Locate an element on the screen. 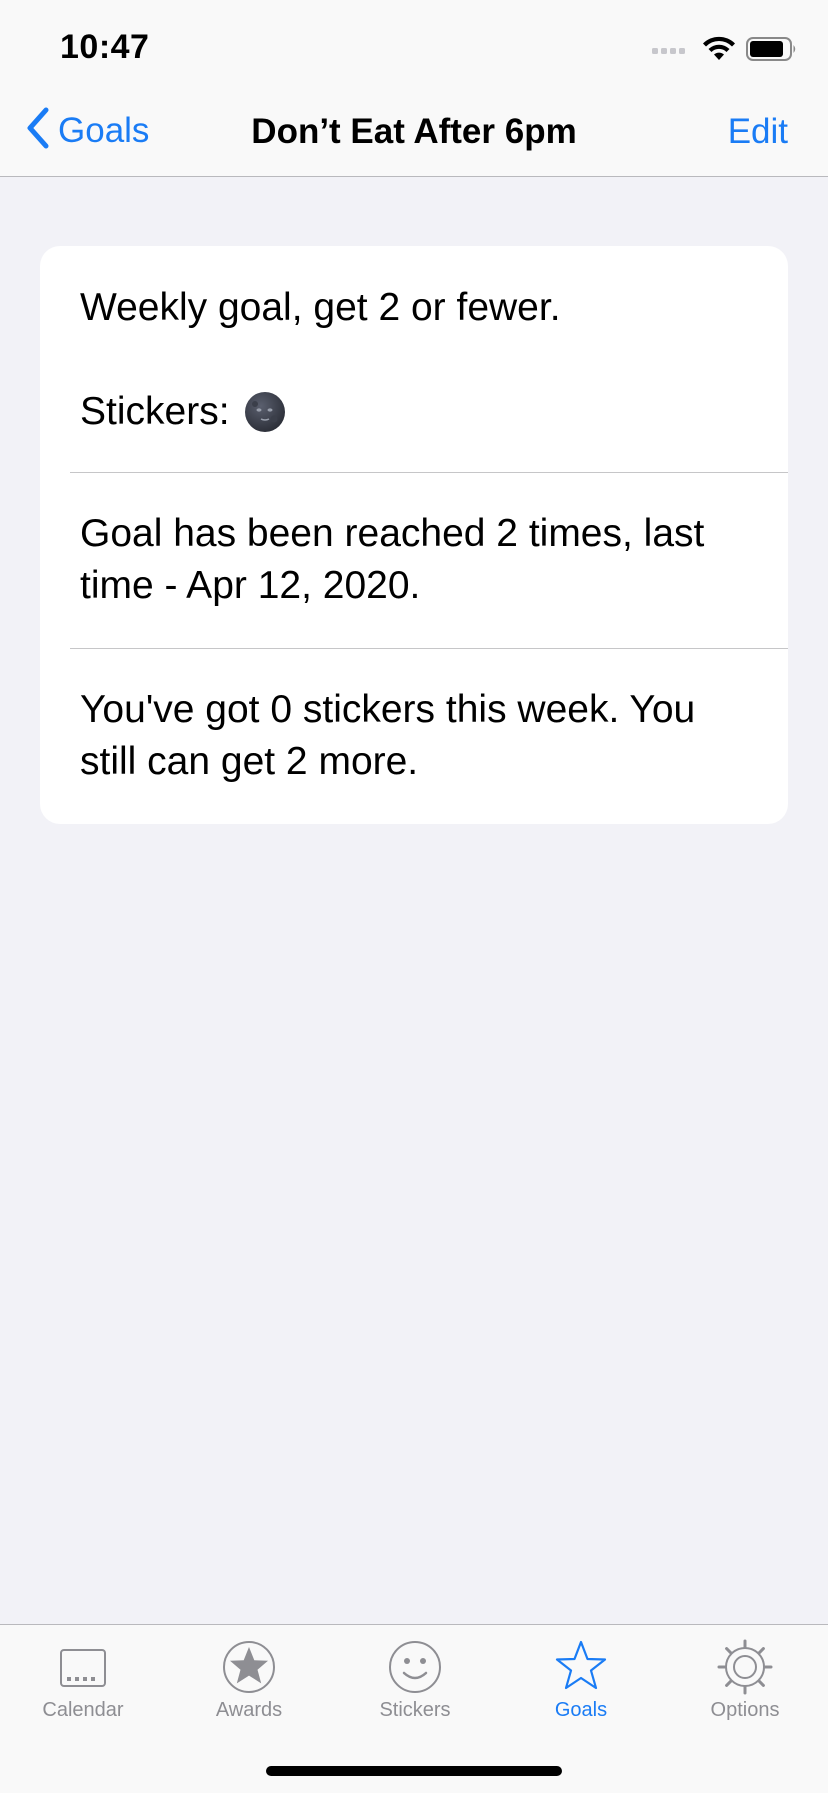 Image resolution: width=828 pixels, height=1793 pixels. tab-options-label: Options is located at coordinates (745, 1710).